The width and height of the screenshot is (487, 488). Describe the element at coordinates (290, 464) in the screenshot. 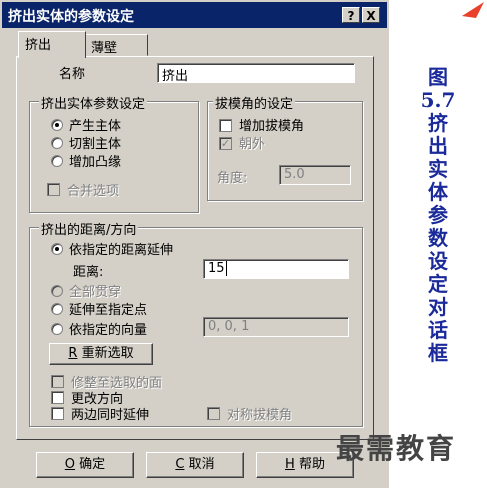

I see `help-key: H` at that location.